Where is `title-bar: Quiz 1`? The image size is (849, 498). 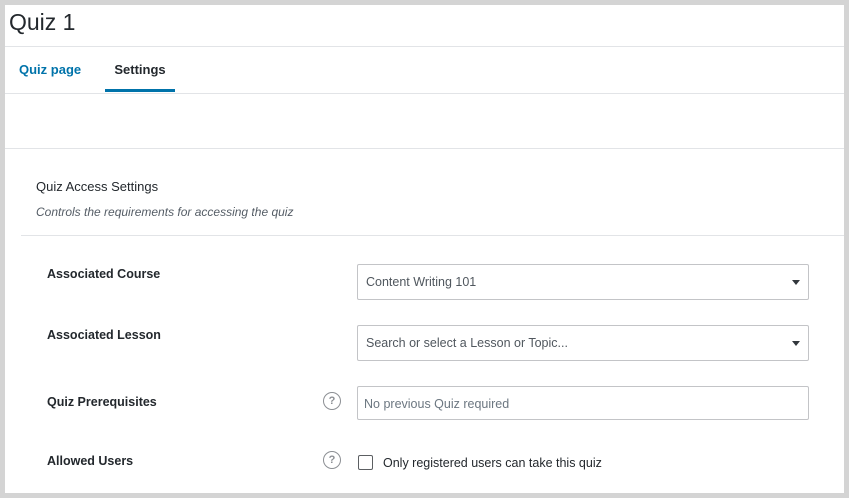
title-bar: Quiz 1 is located at coordinates (424, 26).